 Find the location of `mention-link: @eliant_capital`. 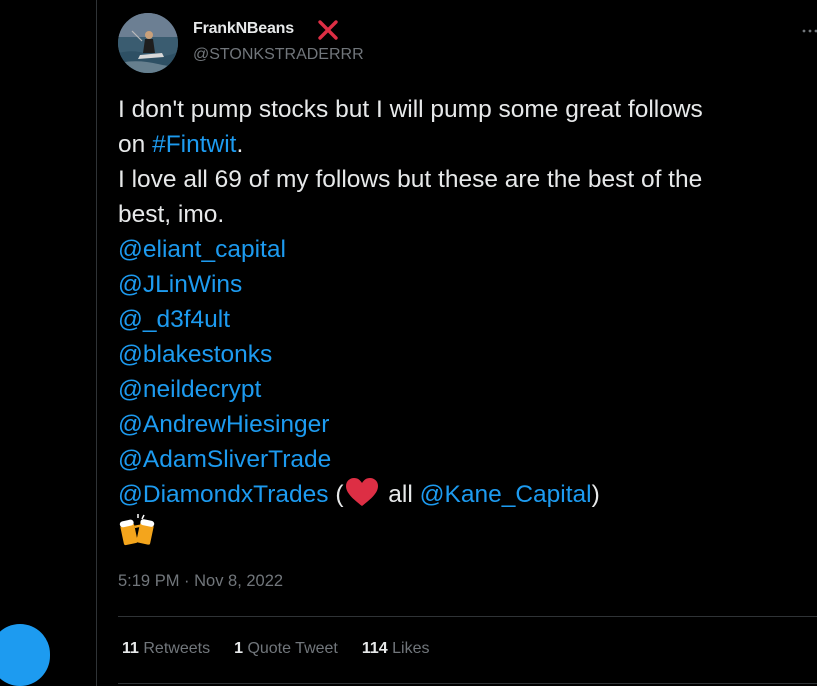

mention-link: @eliant_capital is located at coordinates (202, 249).